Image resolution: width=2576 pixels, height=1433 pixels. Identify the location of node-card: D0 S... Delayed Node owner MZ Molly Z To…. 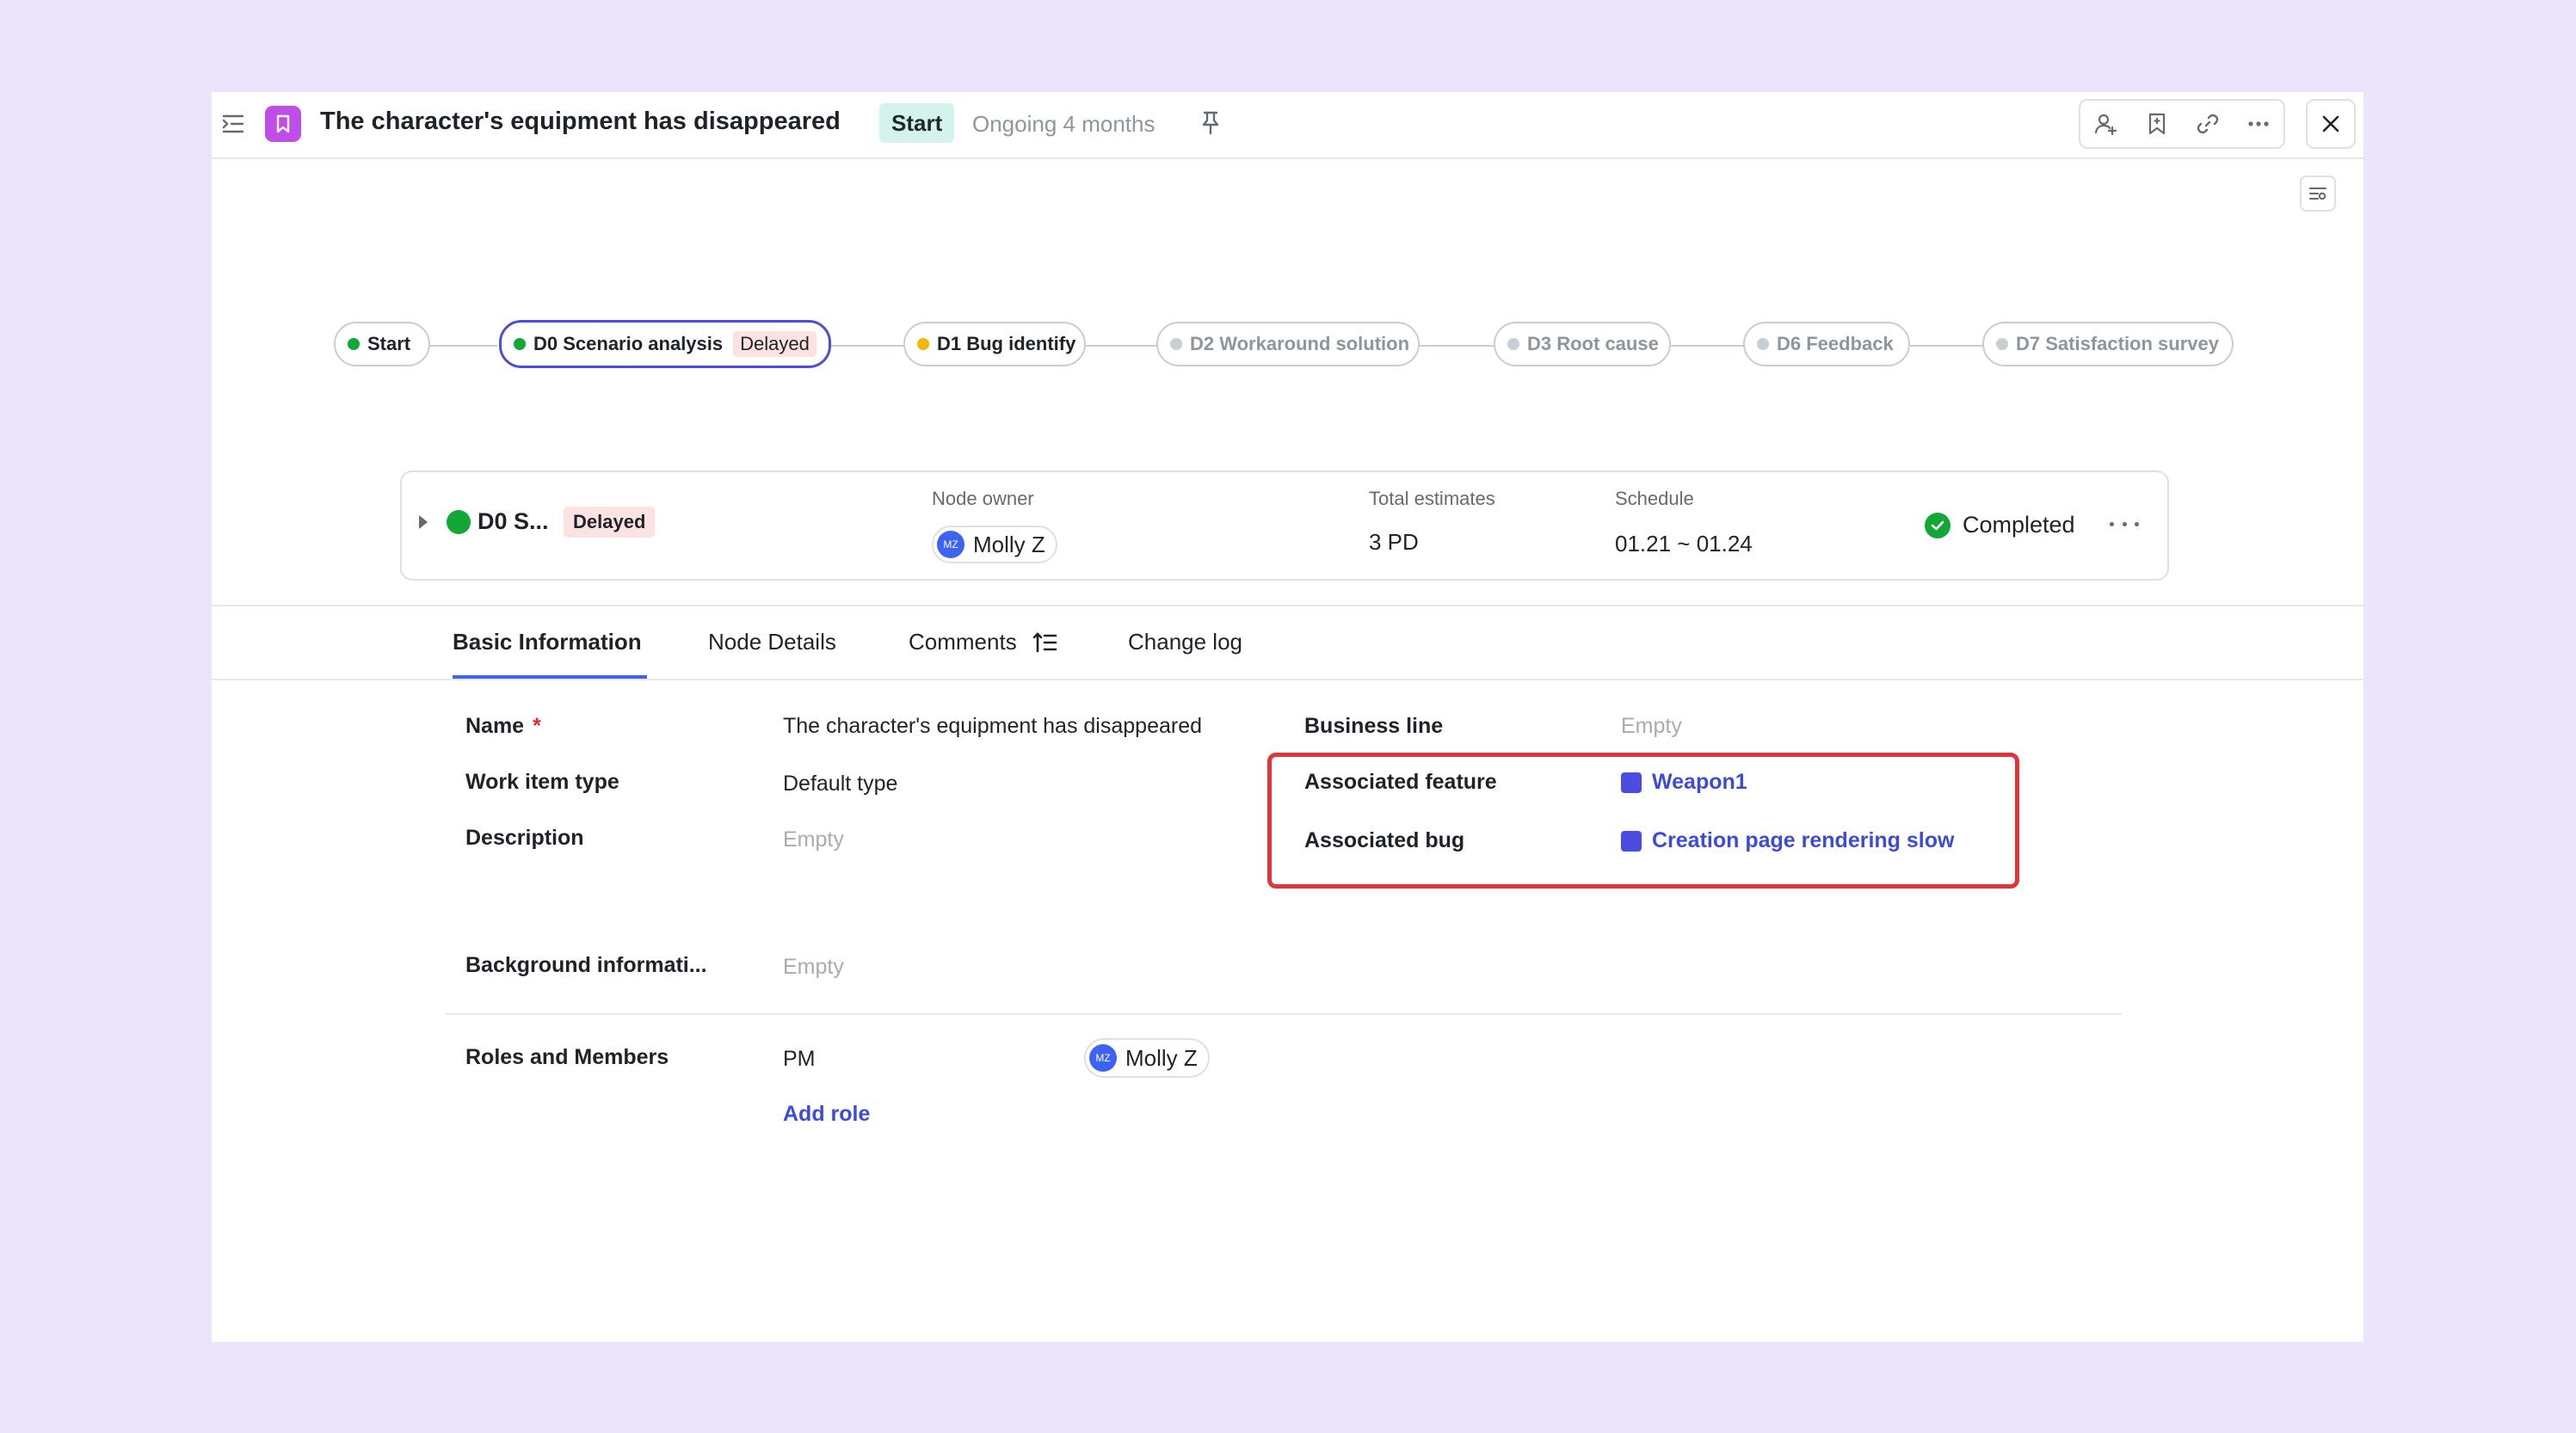
(1285, 525).